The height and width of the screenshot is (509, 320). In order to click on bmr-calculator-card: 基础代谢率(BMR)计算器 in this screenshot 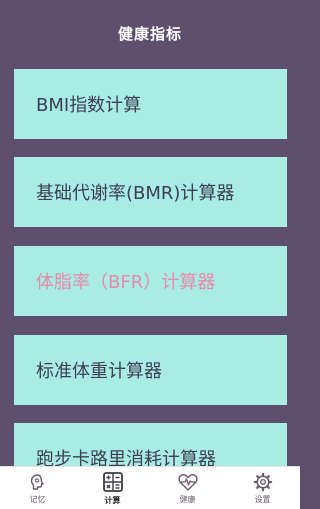, I will do `click(150, 192)`.